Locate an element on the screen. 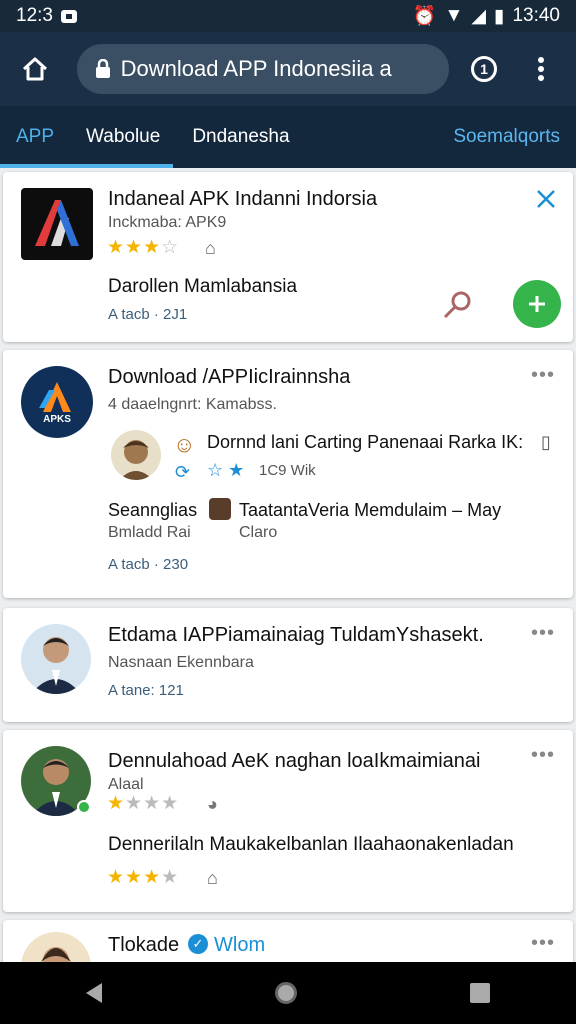  globe-icon: ◕ is located at coordinates (212, 804).